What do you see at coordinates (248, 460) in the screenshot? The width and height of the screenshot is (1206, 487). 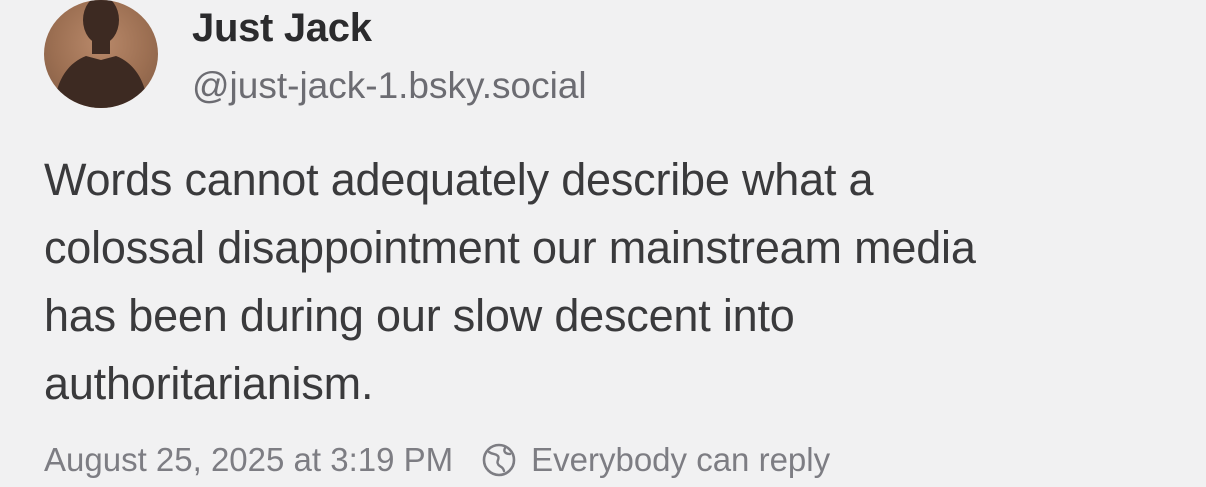 I see `post-timestamp: August 25, 2025 at 3:19 PM` at bounding box center [248, 460].